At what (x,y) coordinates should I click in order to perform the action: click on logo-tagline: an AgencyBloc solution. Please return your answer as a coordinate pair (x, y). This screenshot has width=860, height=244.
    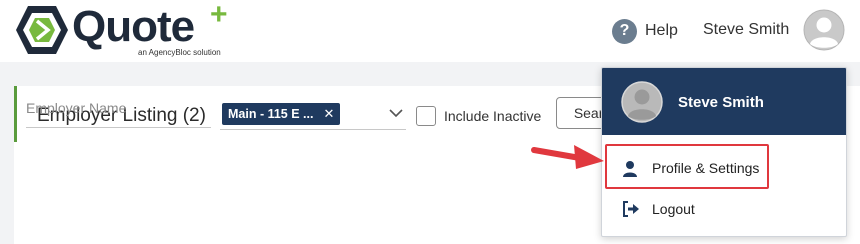
    Looking at the image, I should click on (179, 52).